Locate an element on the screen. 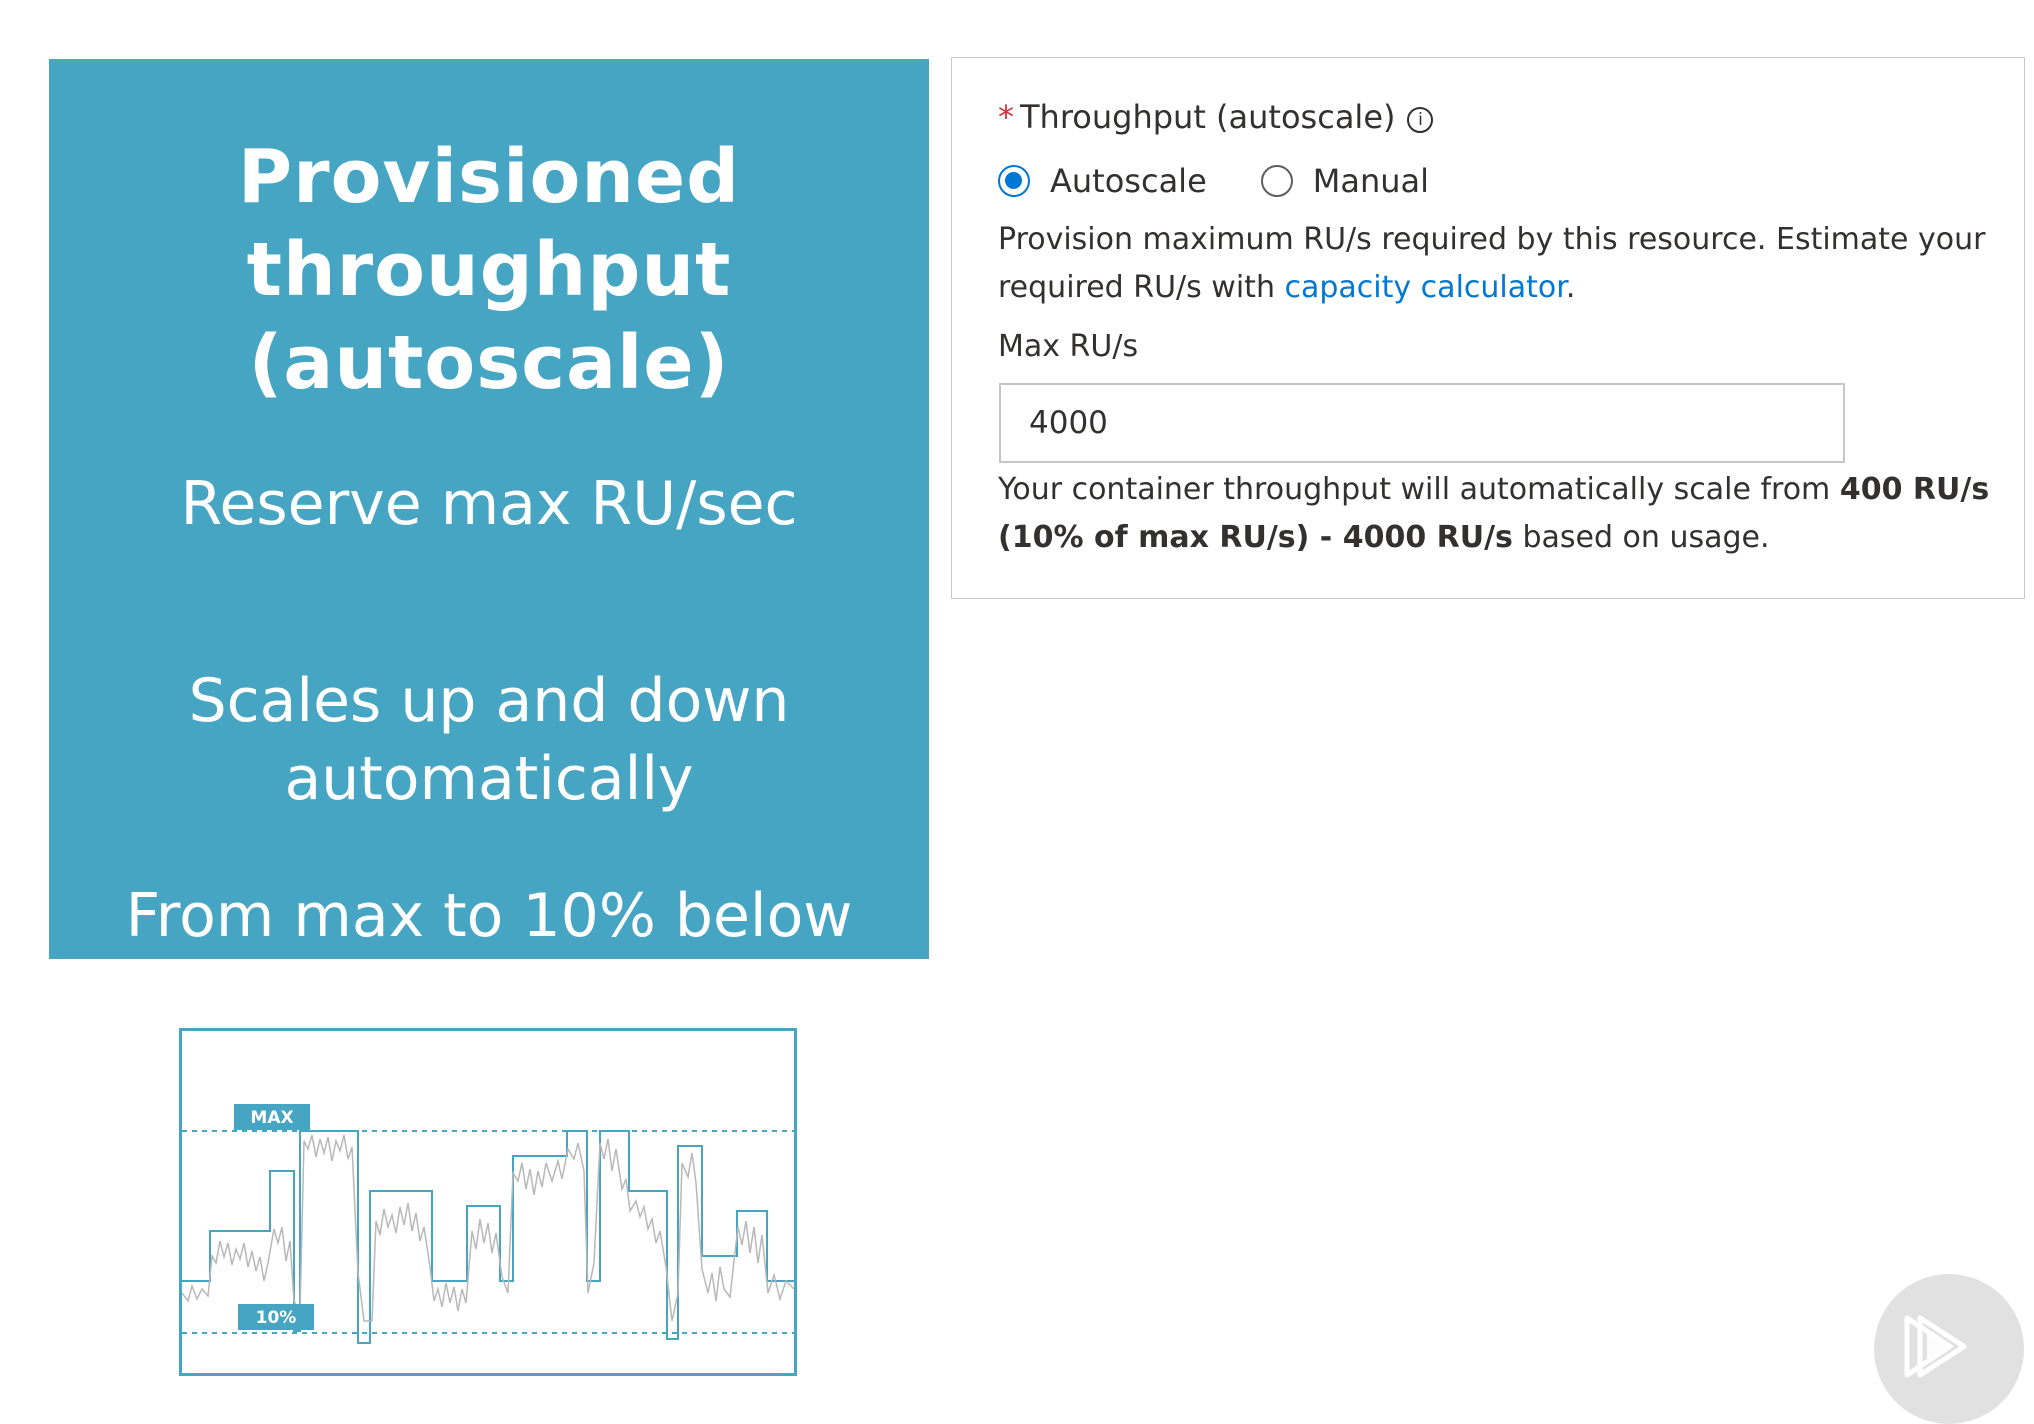 The image size is (2034, 1424). slide-point-line: automatically is located at coordinates (489, 779).